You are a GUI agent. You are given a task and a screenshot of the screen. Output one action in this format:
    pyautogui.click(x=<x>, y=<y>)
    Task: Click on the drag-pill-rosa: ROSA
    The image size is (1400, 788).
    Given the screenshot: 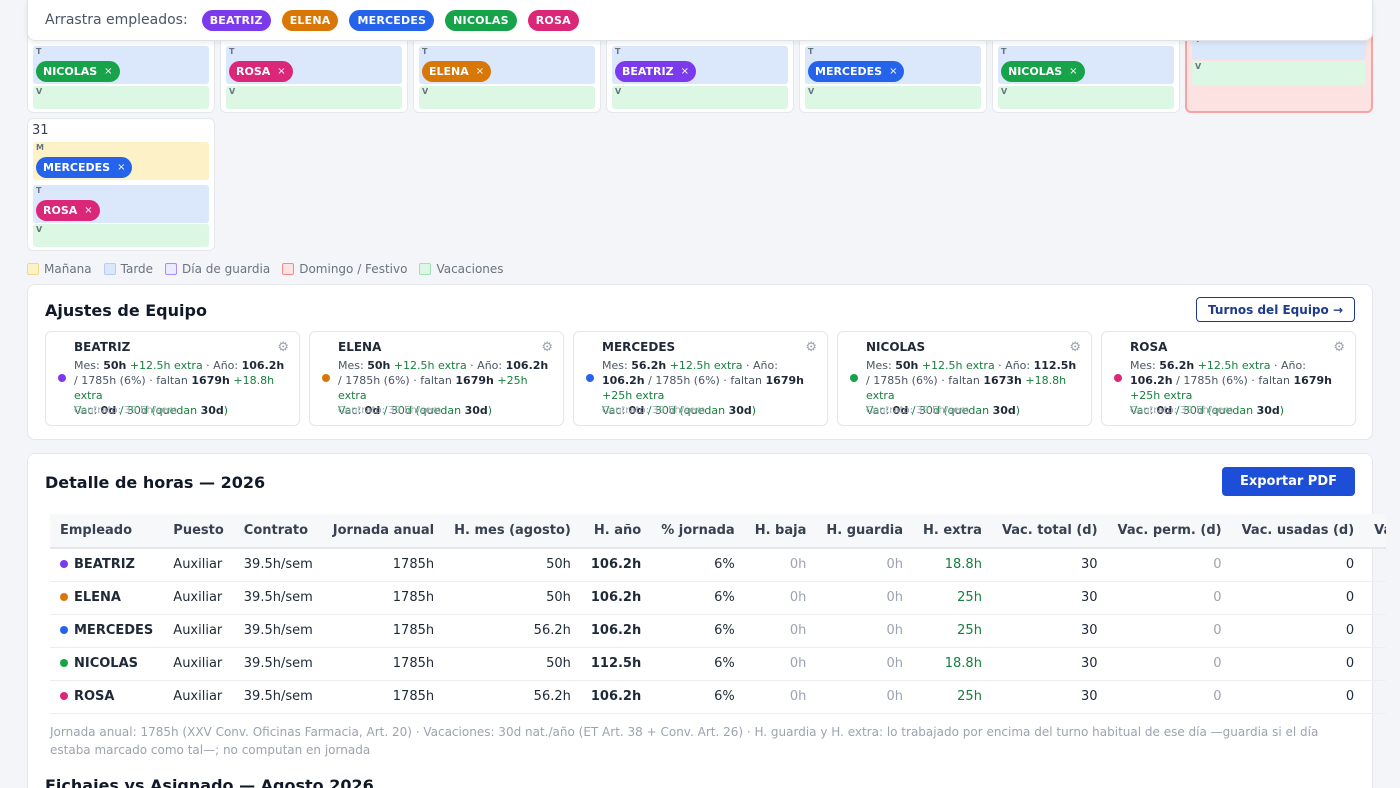 What is the action you would take?
    pyautogui.click(x=553, y=20)
    